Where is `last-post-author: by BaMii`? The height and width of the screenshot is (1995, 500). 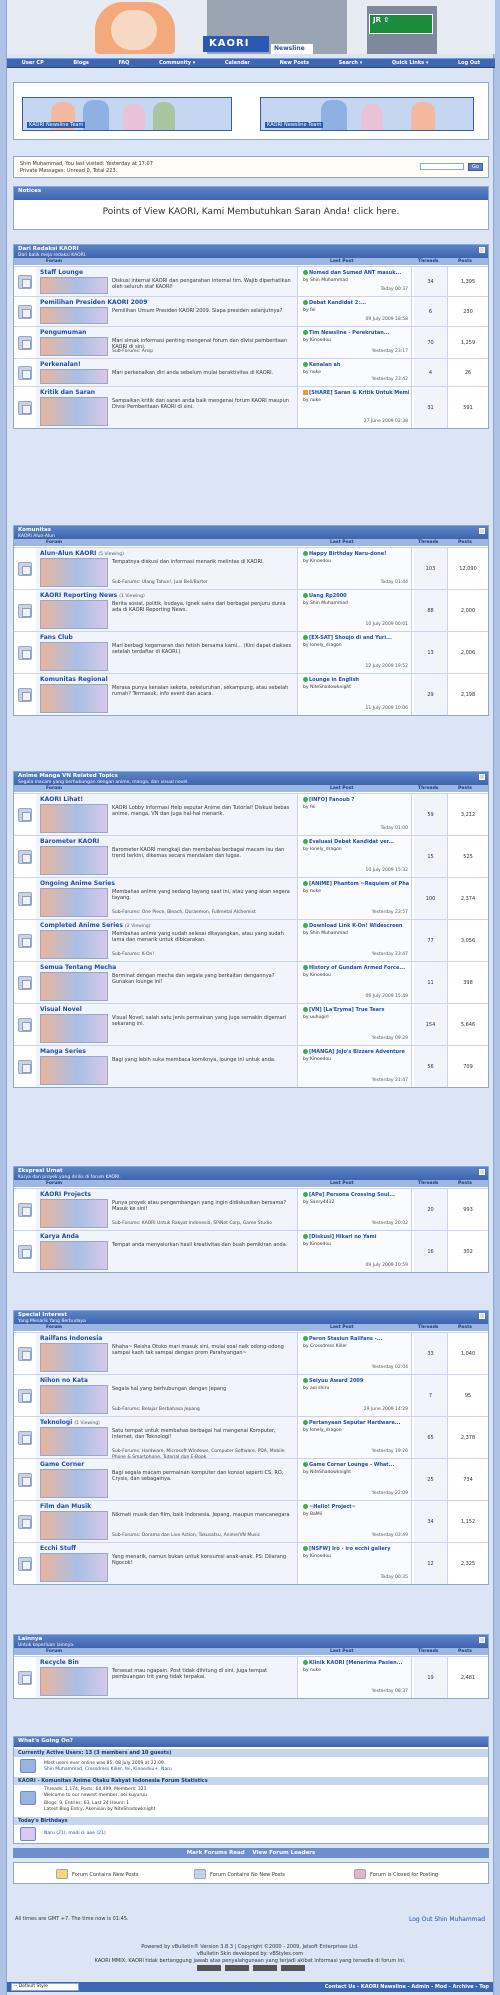 last-post-author: by BaMii is located at coordinates (312, 1515).